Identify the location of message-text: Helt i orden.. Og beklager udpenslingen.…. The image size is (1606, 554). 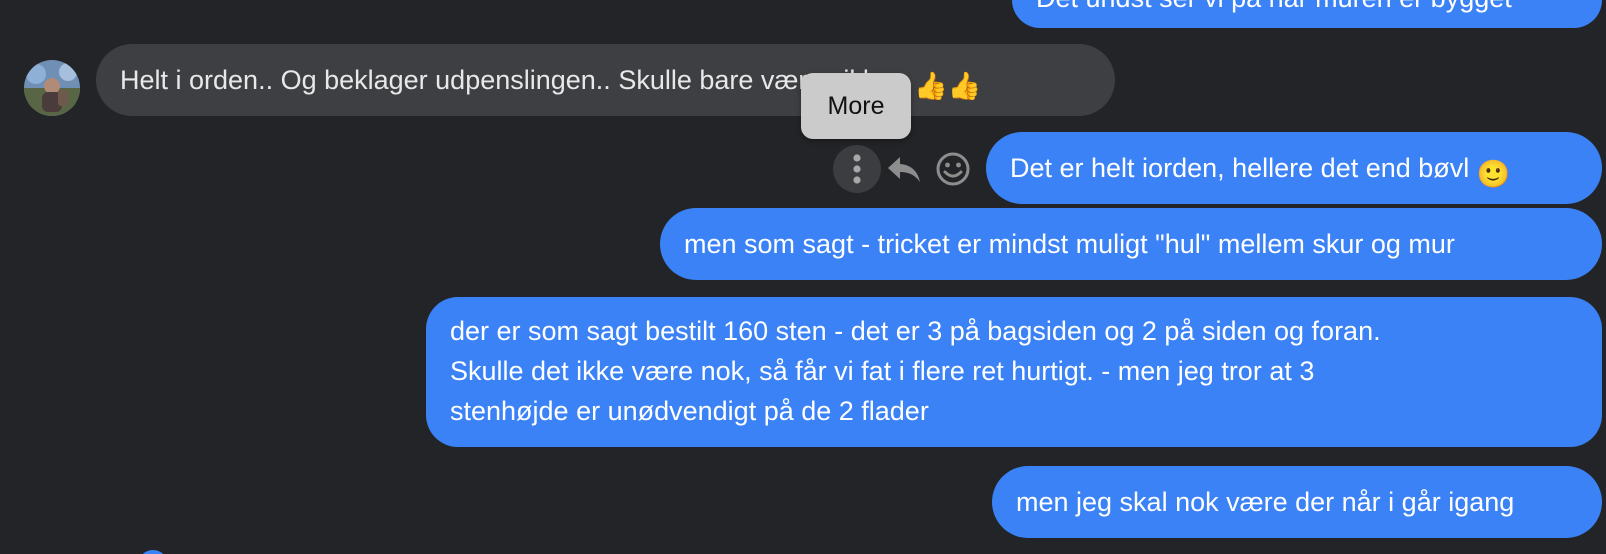
(513, 80).